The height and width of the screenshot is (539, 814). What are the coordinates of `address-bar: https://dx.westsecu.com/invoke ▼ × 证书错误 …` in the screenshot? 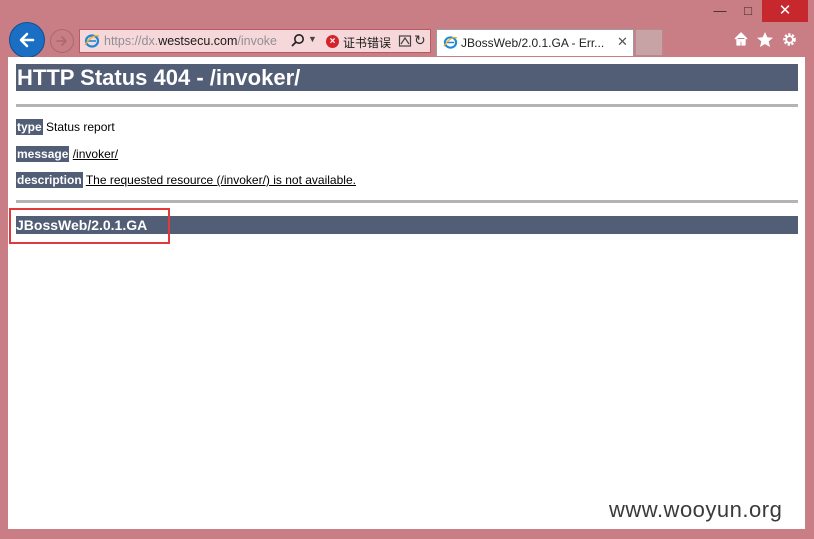 It's located at (255, 41).